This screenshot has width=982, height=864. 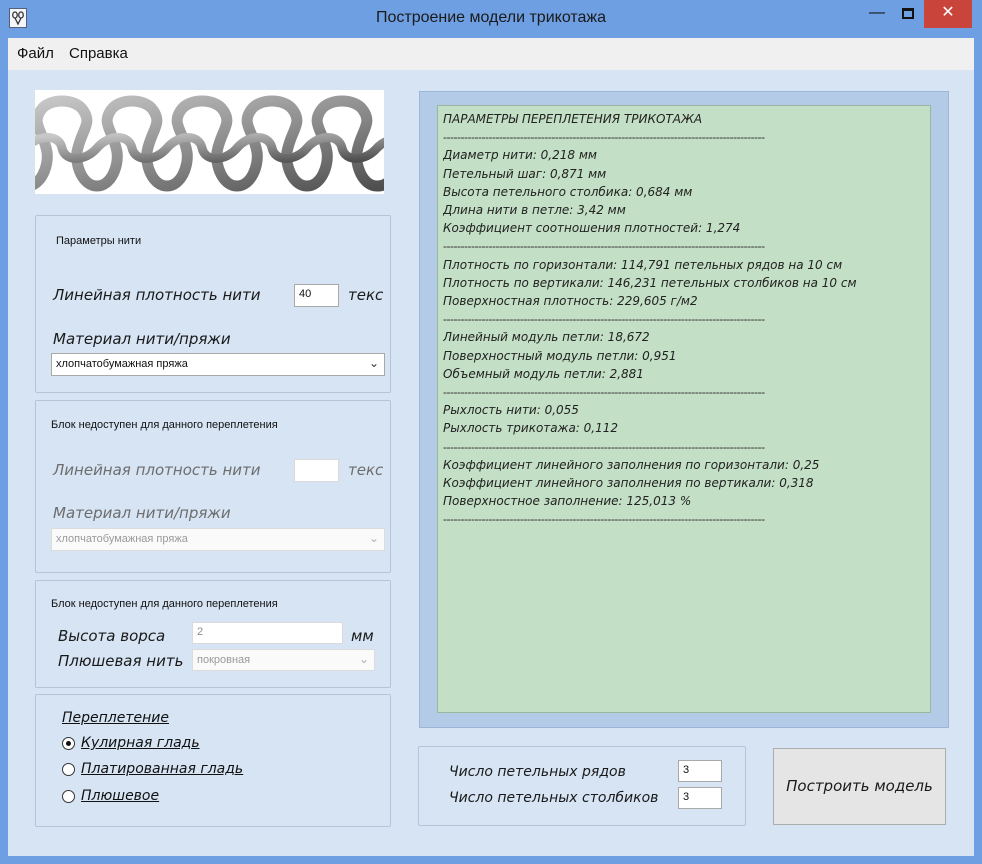 I want to click on weave-option-label: Платированная гладь, so click(x=162, y=769).